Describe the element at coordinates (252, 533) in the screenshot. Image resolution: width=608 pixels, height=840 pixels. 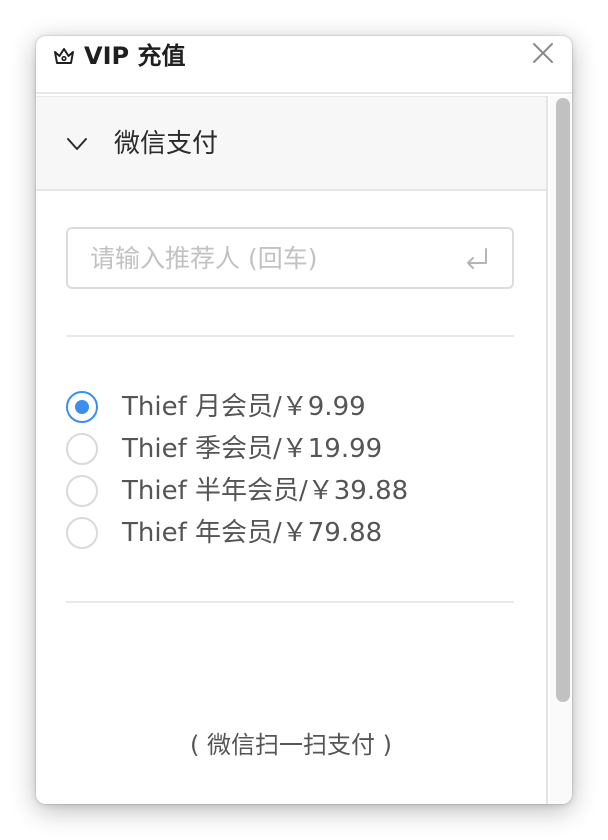
I see `plan-label: Thief 年会员/￥79.88` at that location.